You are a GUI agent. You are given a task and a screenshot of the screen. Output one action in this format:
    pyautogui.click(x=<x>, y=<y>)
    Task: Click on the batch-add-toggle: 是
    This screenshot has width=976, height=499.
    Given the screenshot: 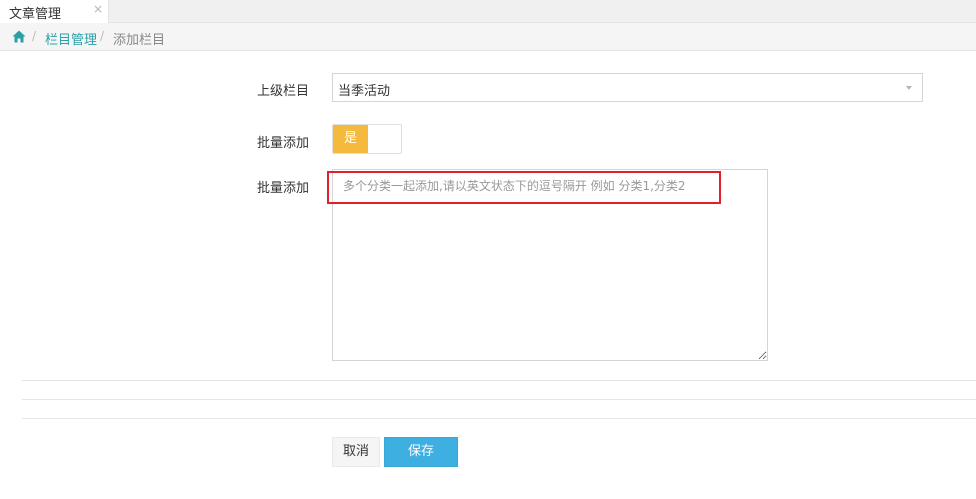 What is the action you would take?
    pyautogui.click(x=367, y=139)
    